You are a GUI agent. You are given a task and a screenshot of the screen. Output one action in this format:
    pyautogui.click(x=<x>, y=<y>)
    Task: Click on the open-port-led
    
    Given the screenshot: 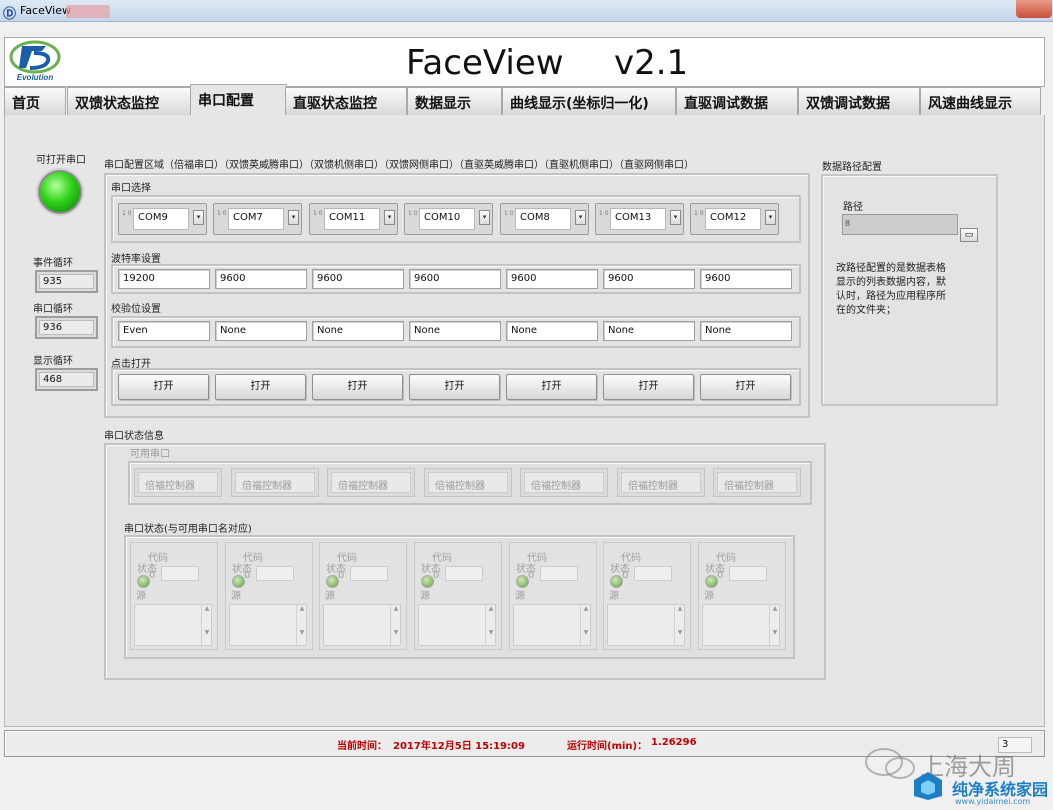 What is the action you would take?
    pyautogui.click(x=60, y=192)
    